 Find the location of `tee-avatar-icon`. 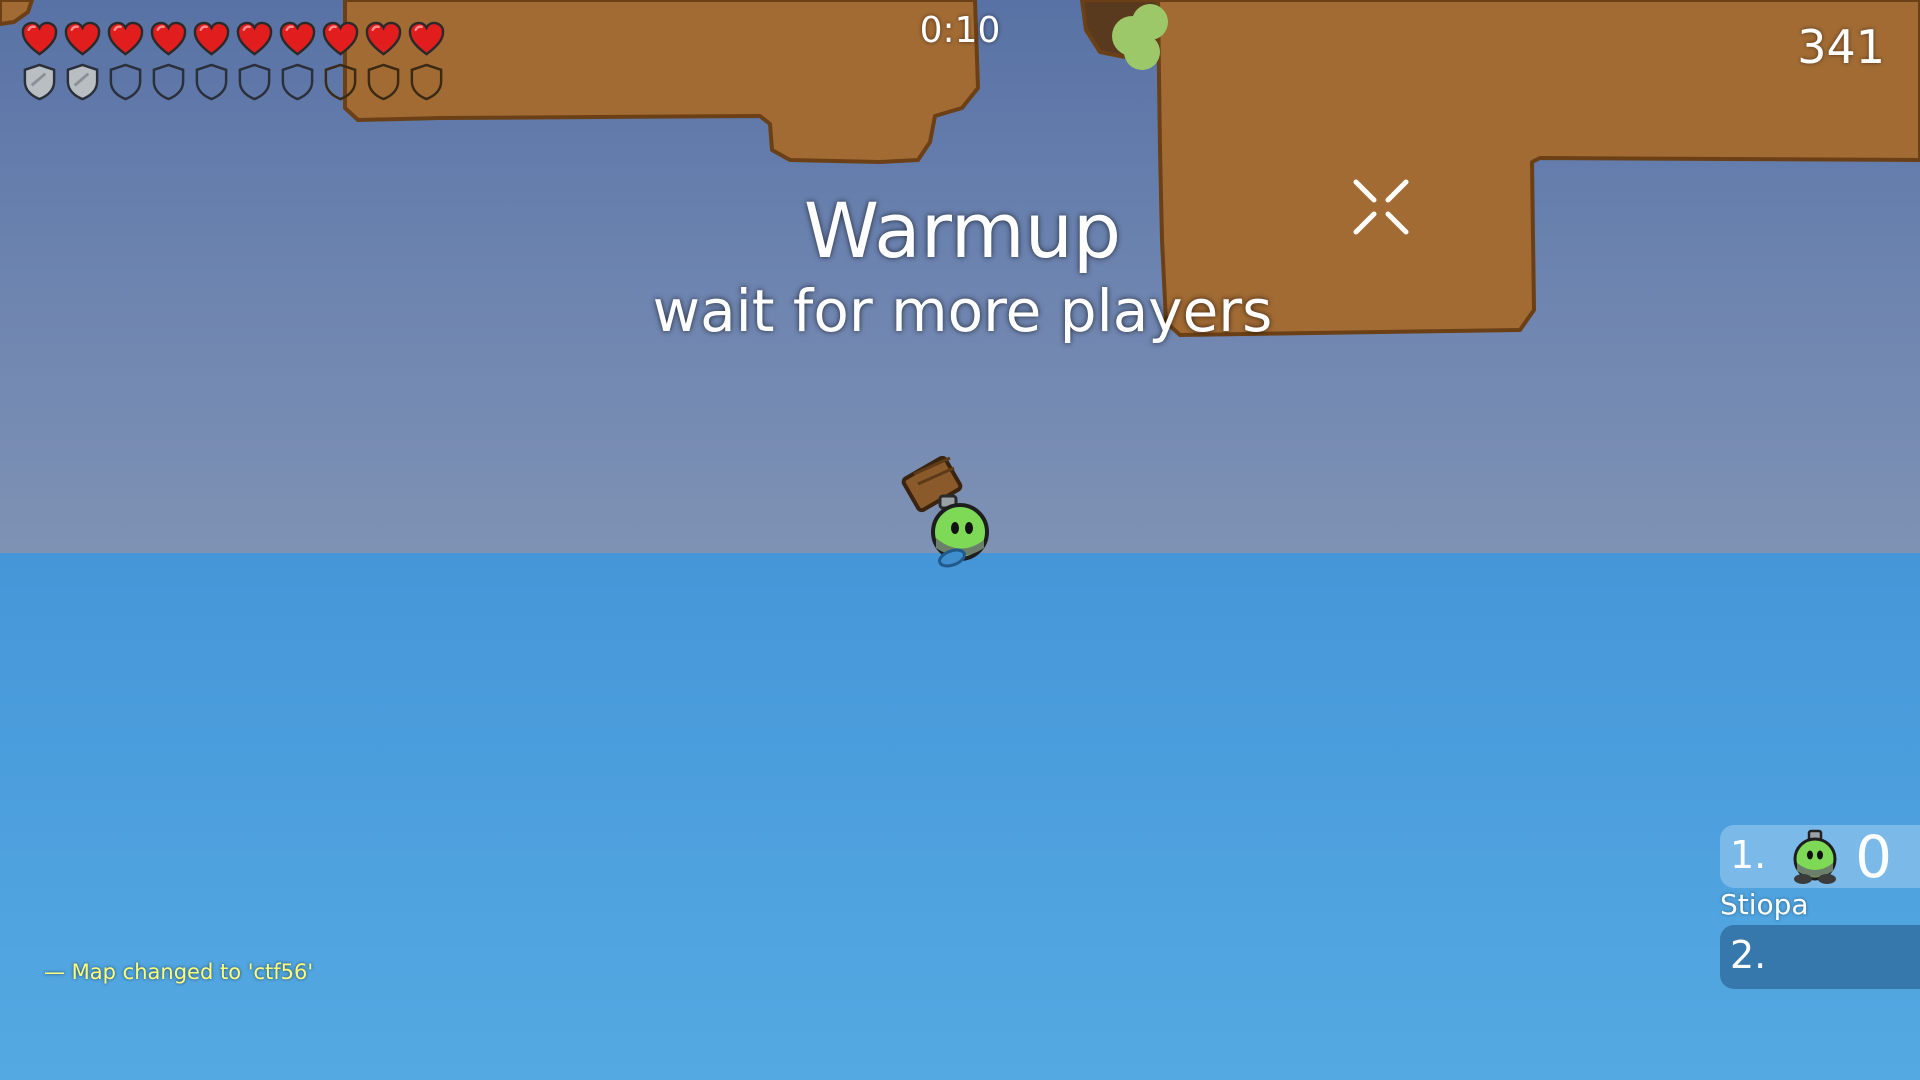

tee-avatar-icon is located at coordinates (1815, 856).